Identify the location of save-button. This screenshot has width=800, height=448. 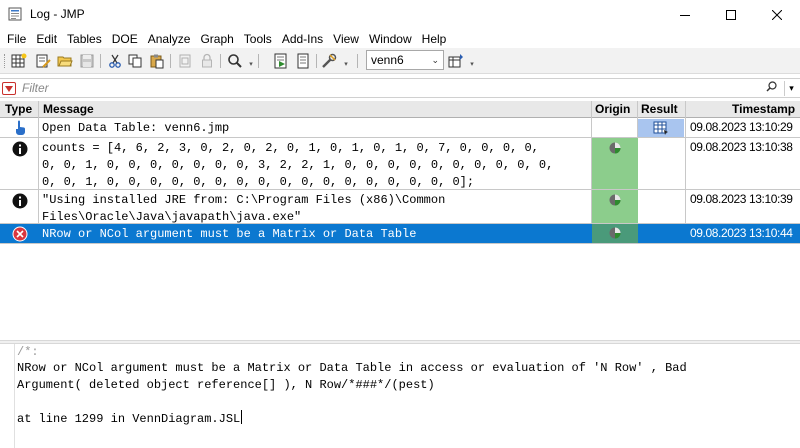
(87, 61).